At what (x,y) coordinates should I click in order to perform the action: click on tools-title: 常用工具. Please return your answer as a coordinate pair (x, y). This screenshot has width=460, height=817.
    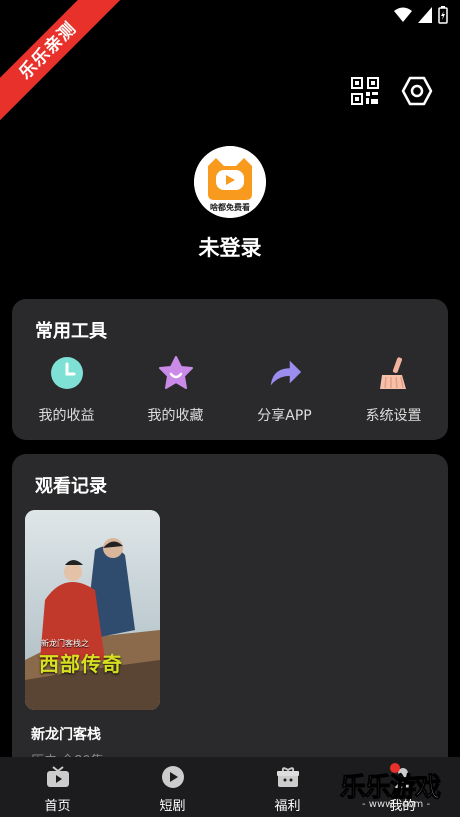
    Looking at the image, I should click on (71, 331).